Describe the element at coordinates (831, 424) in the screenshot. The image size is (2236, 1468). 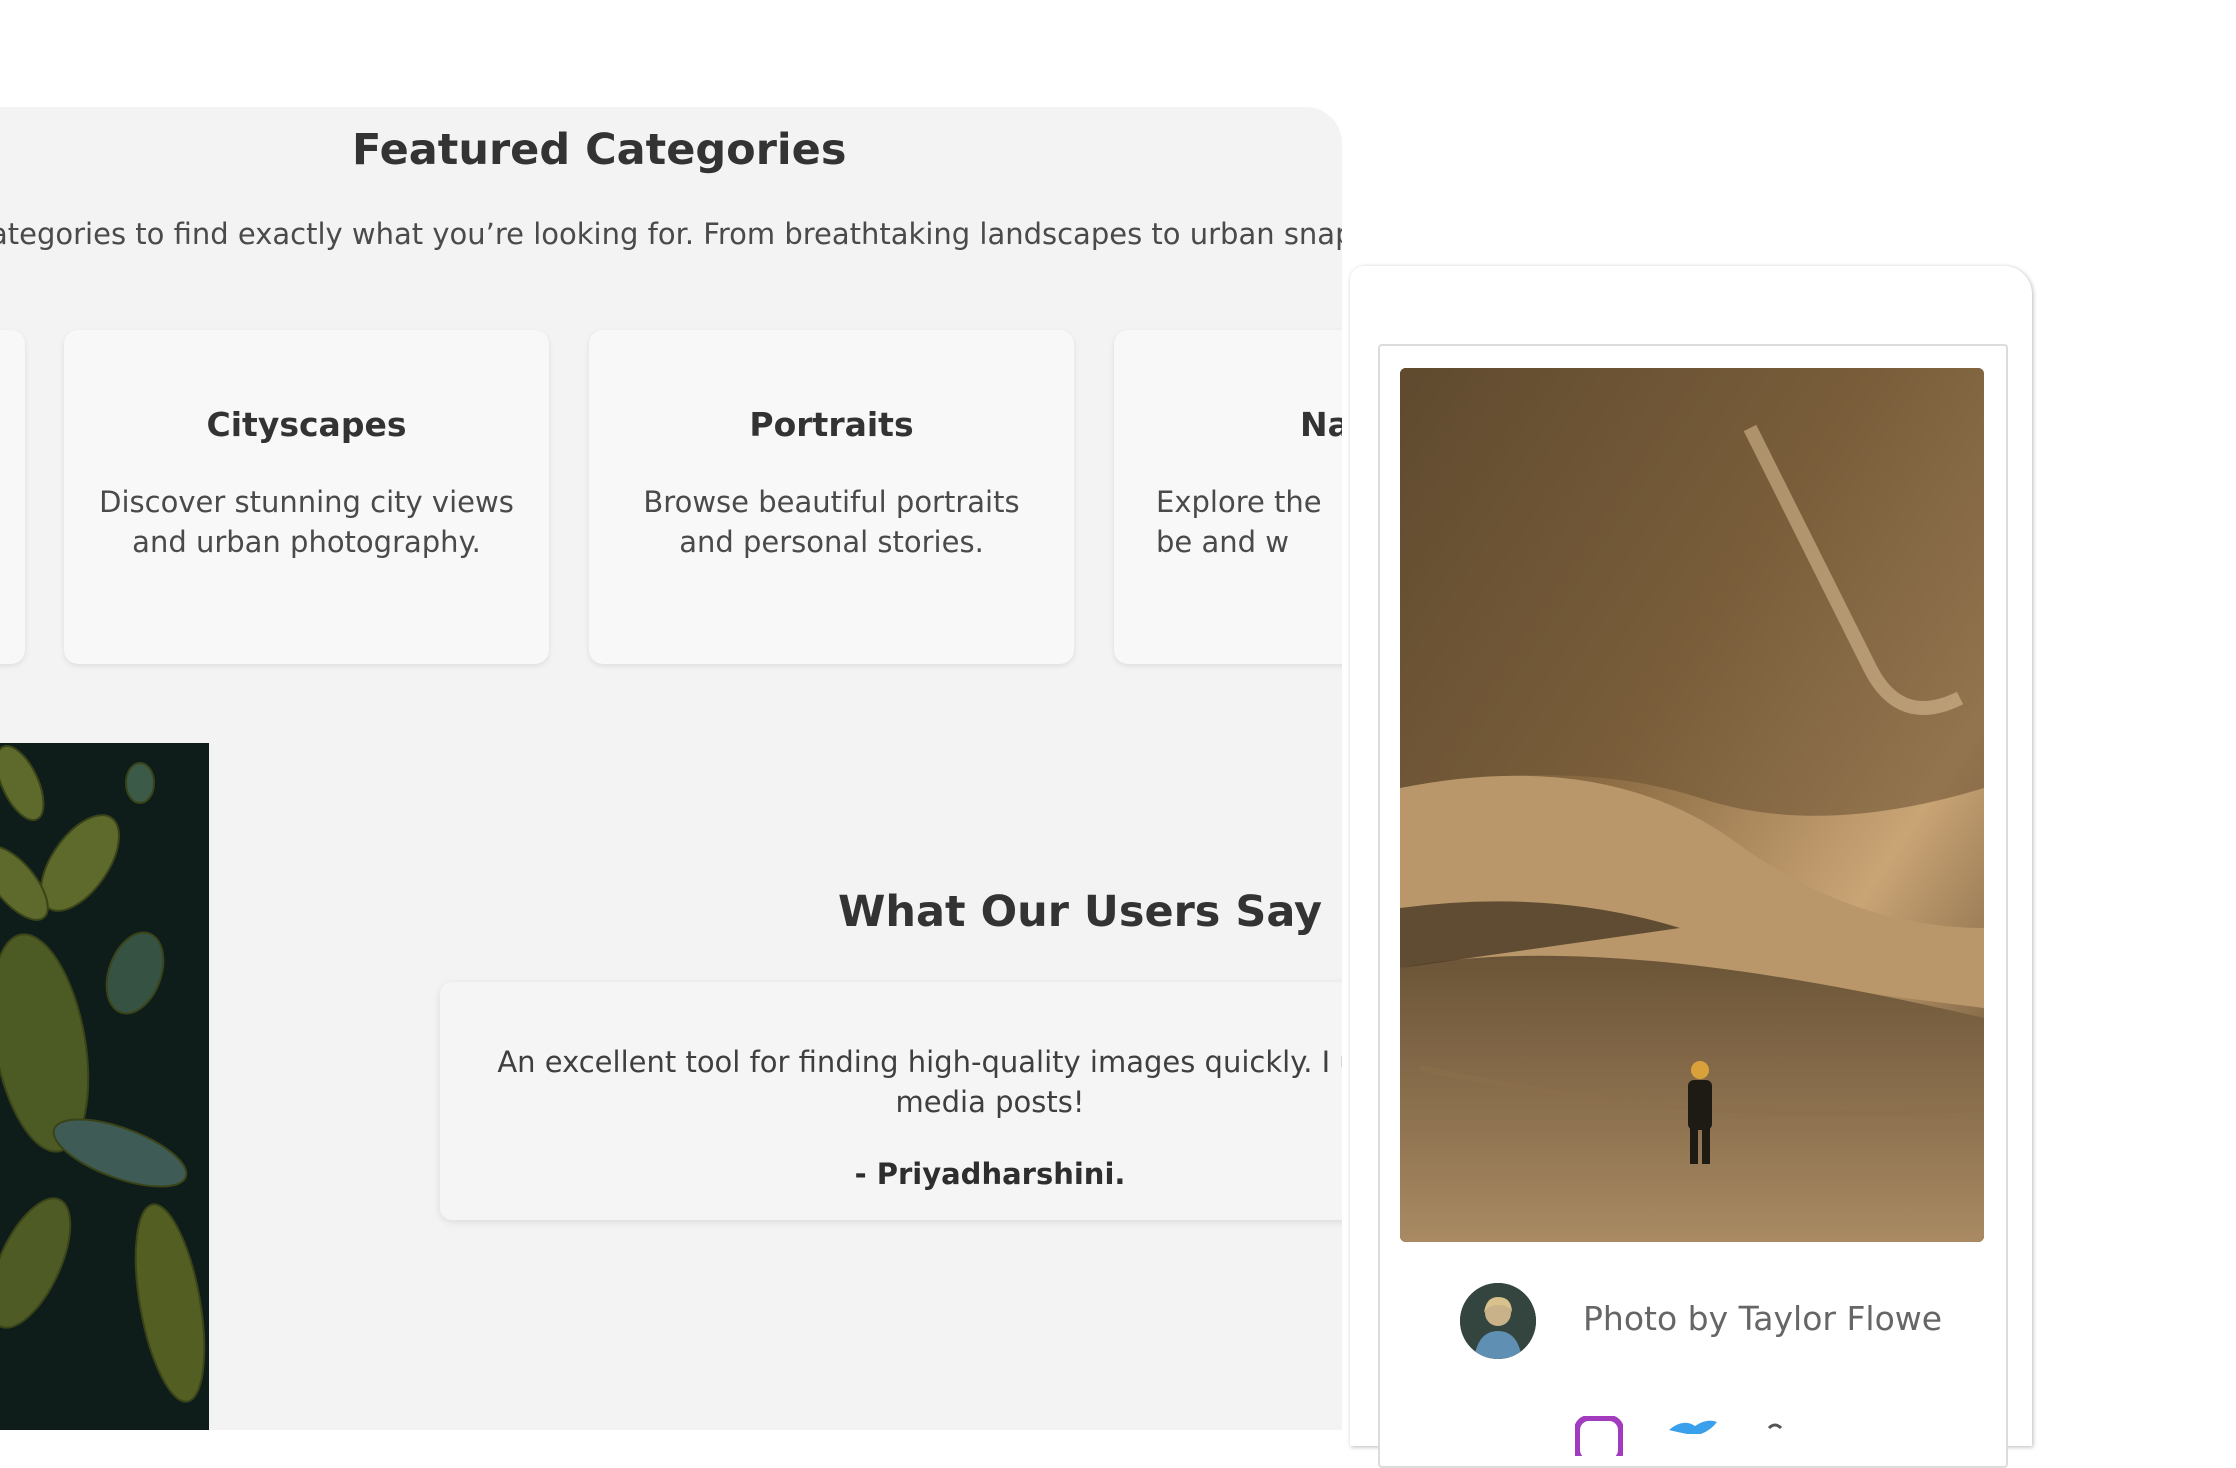
I see `category-title: Portraits` at that location.